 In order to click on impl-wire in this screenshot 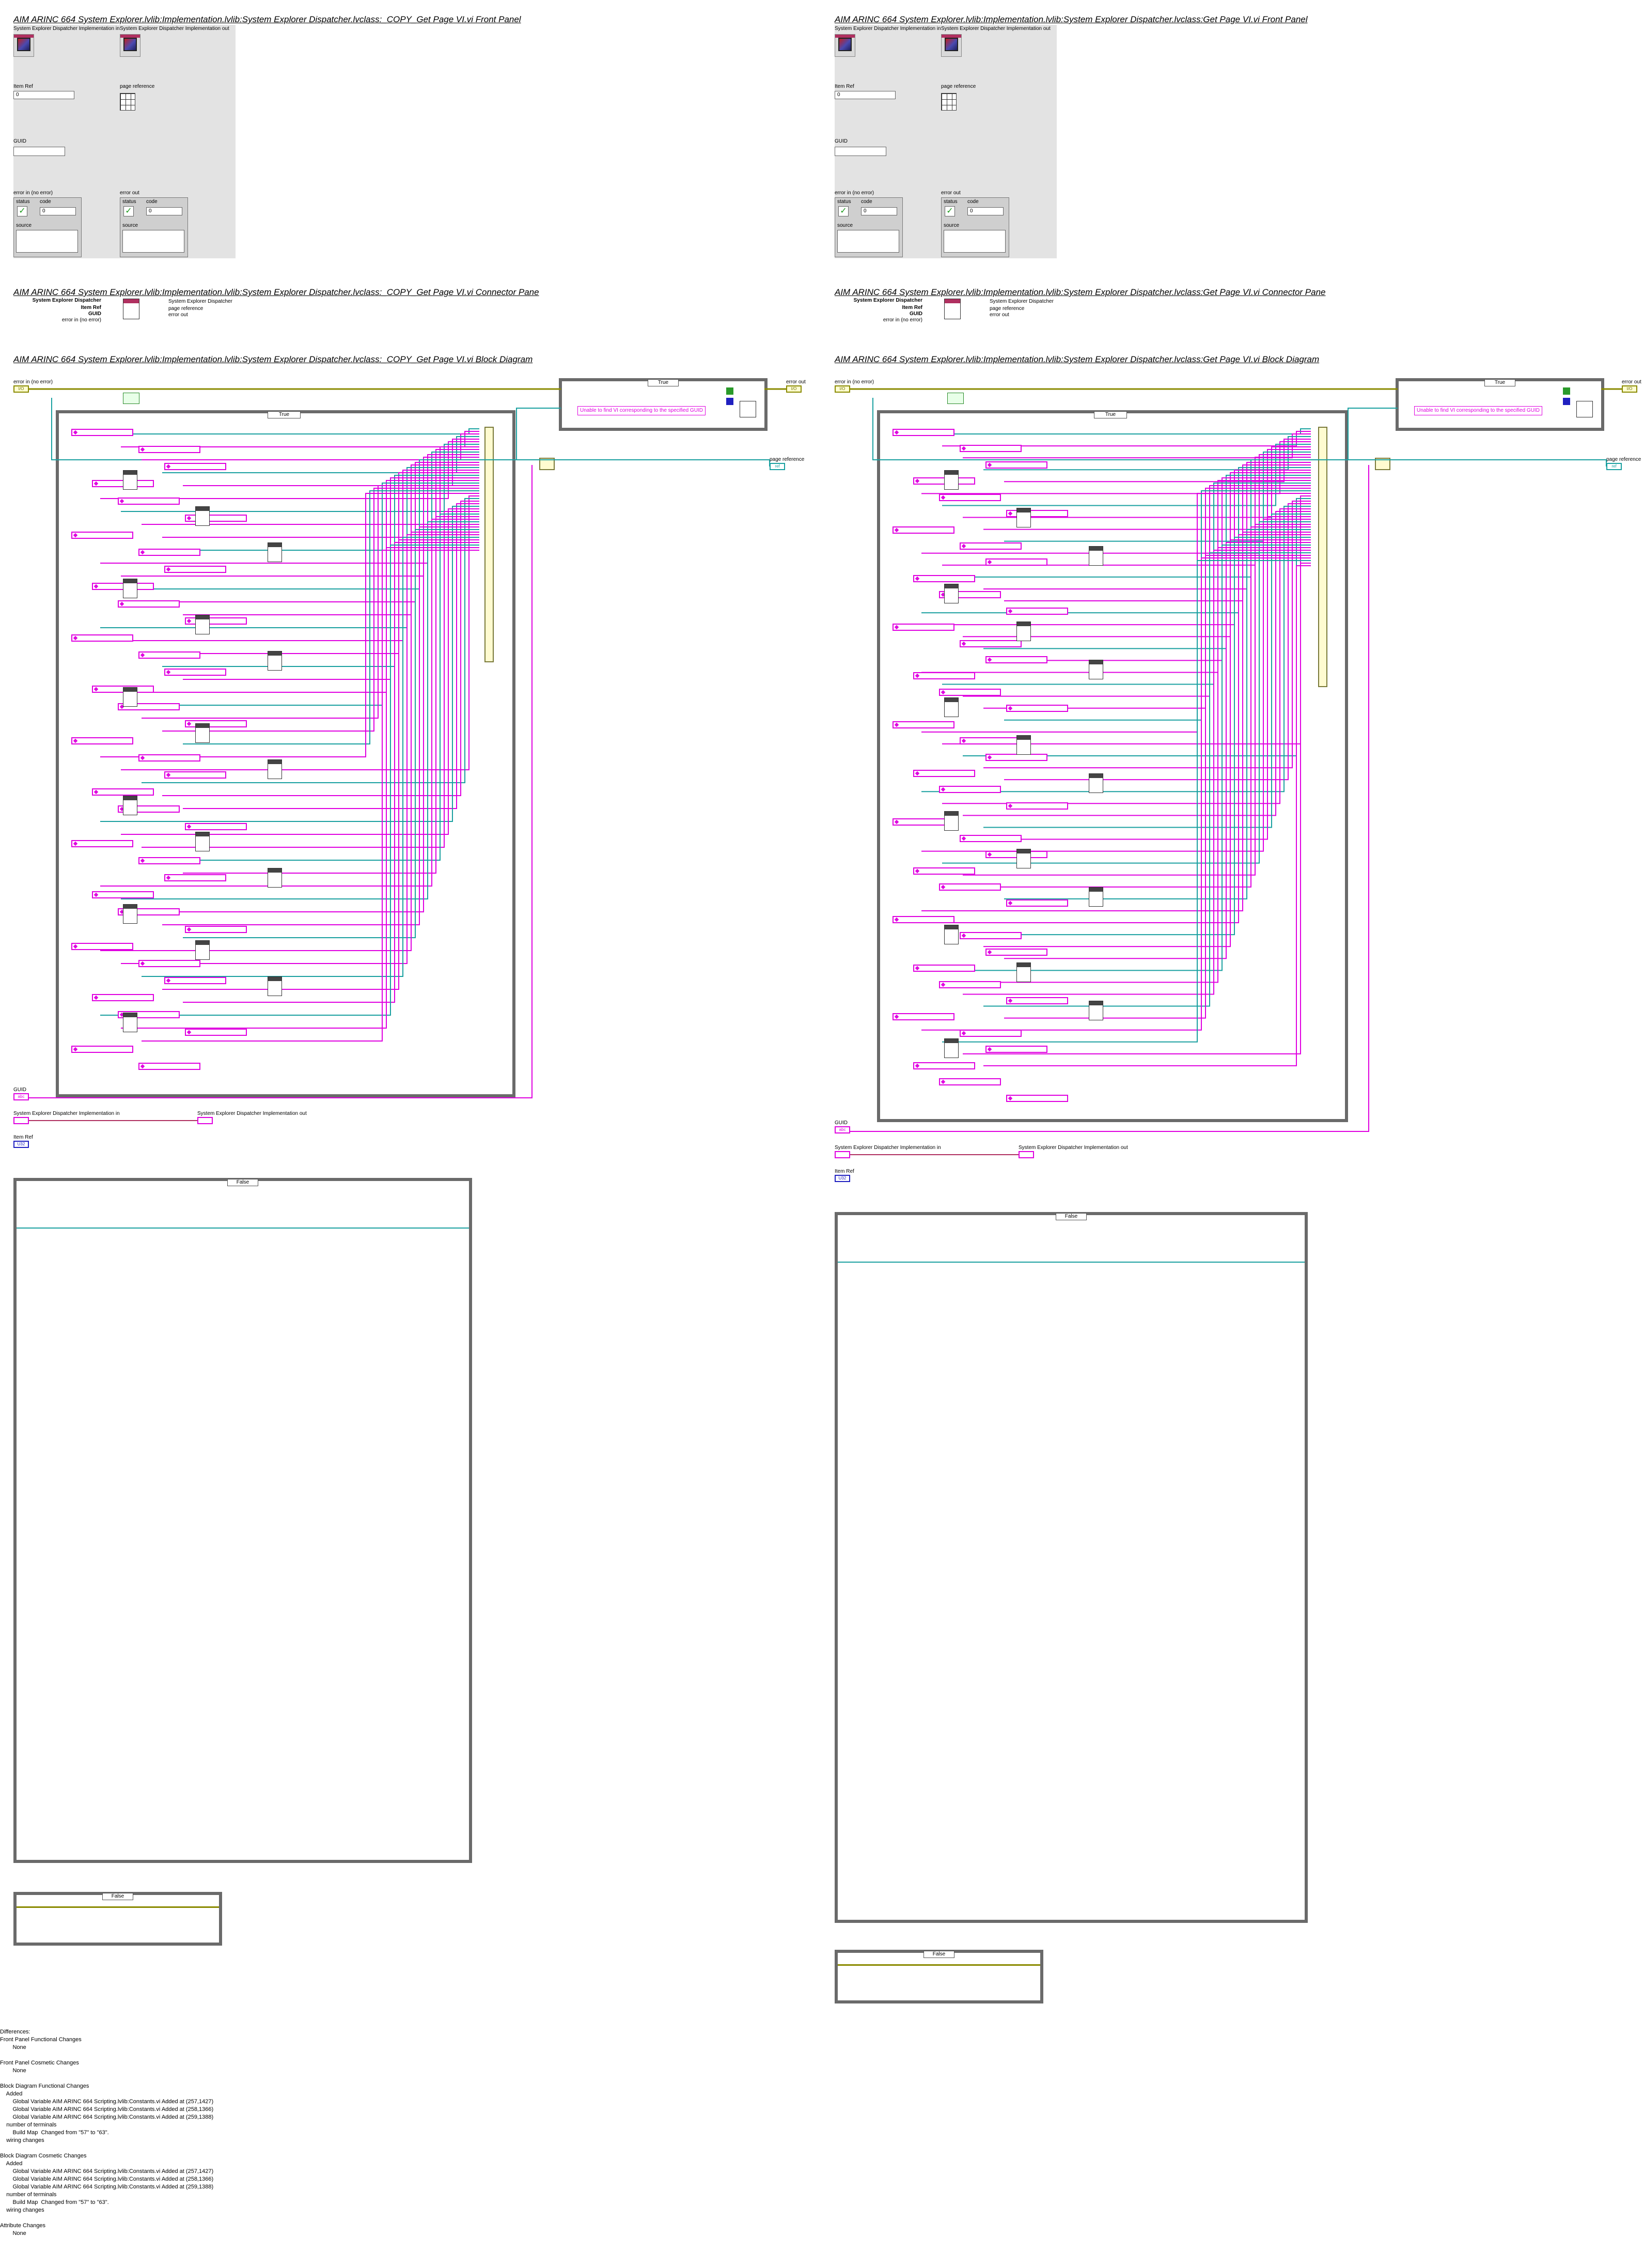, I will do `click(934, 1154)`.